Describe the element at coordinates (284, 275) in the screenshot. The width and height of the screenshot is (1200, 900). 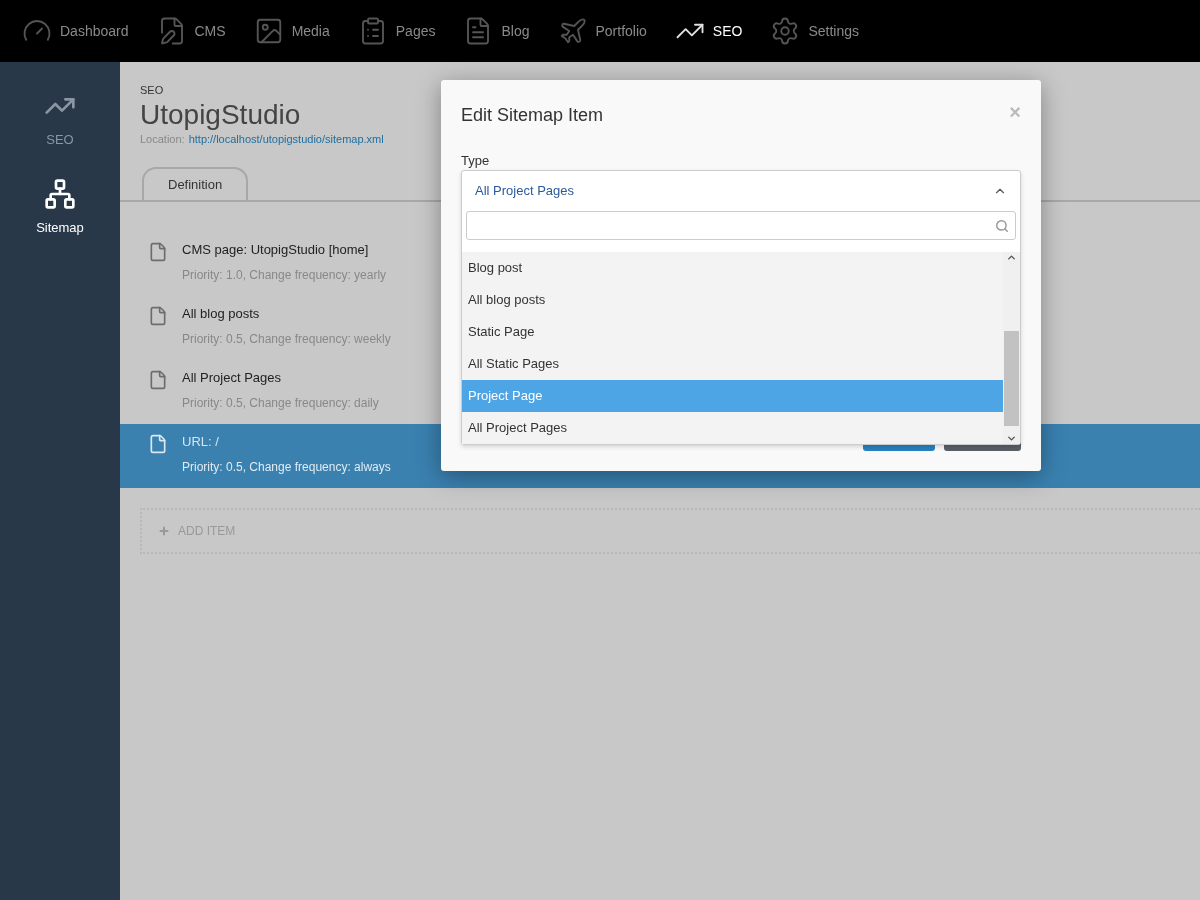
I see `item-details: Priority: 1.0, Change frequency: yearly` at that location.